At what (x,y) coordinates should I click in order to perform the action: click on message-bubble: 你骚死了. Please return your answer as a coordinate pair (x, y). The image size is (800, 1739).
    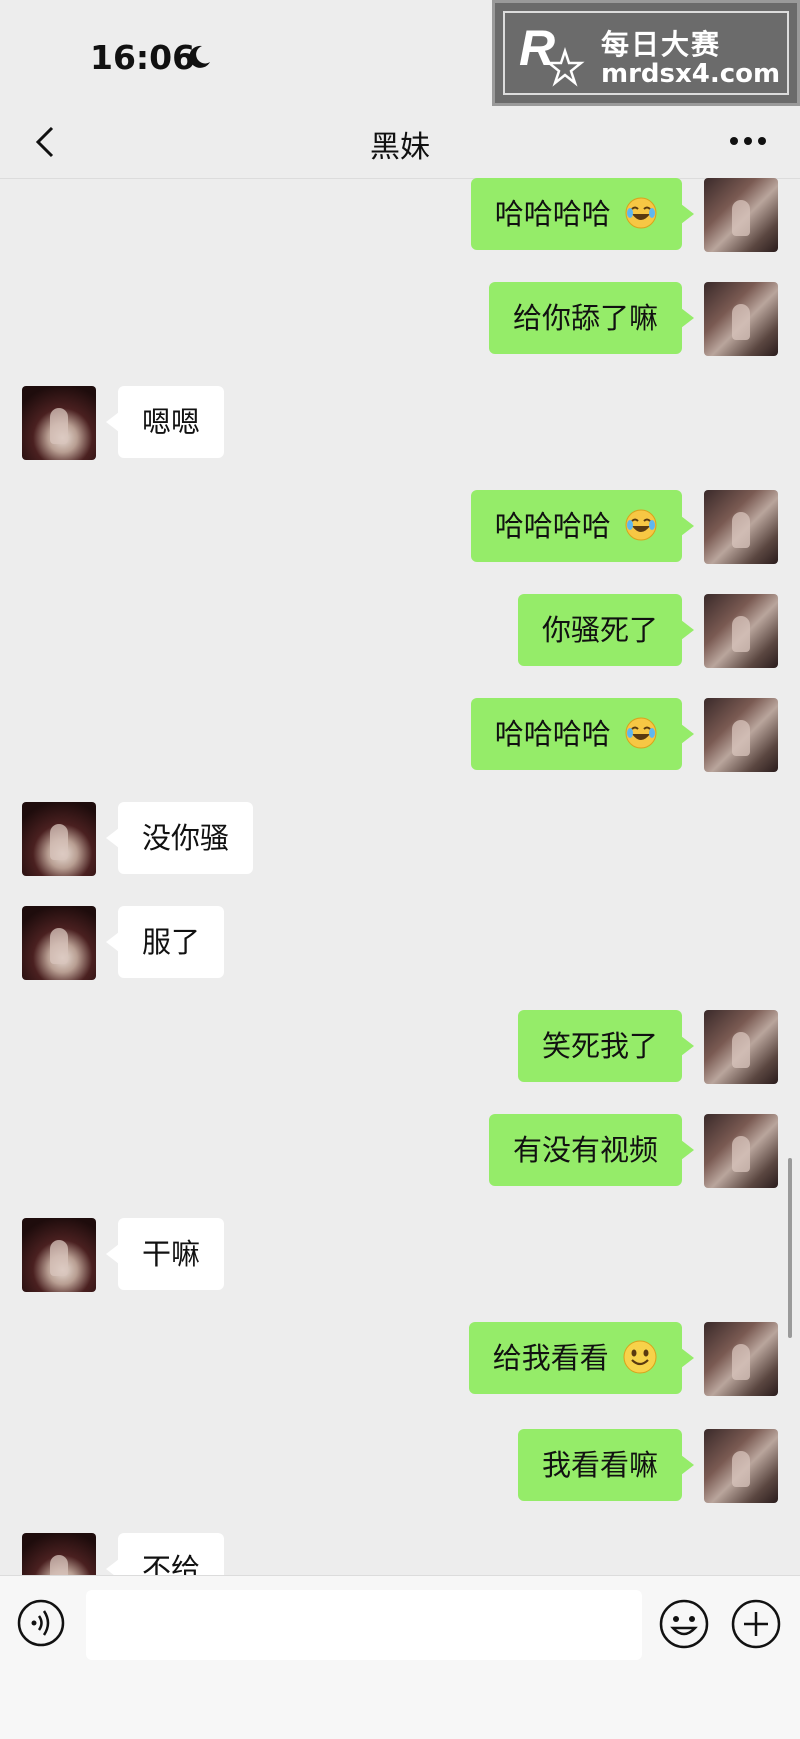
    Looking at the image, I should click on (606, 630).